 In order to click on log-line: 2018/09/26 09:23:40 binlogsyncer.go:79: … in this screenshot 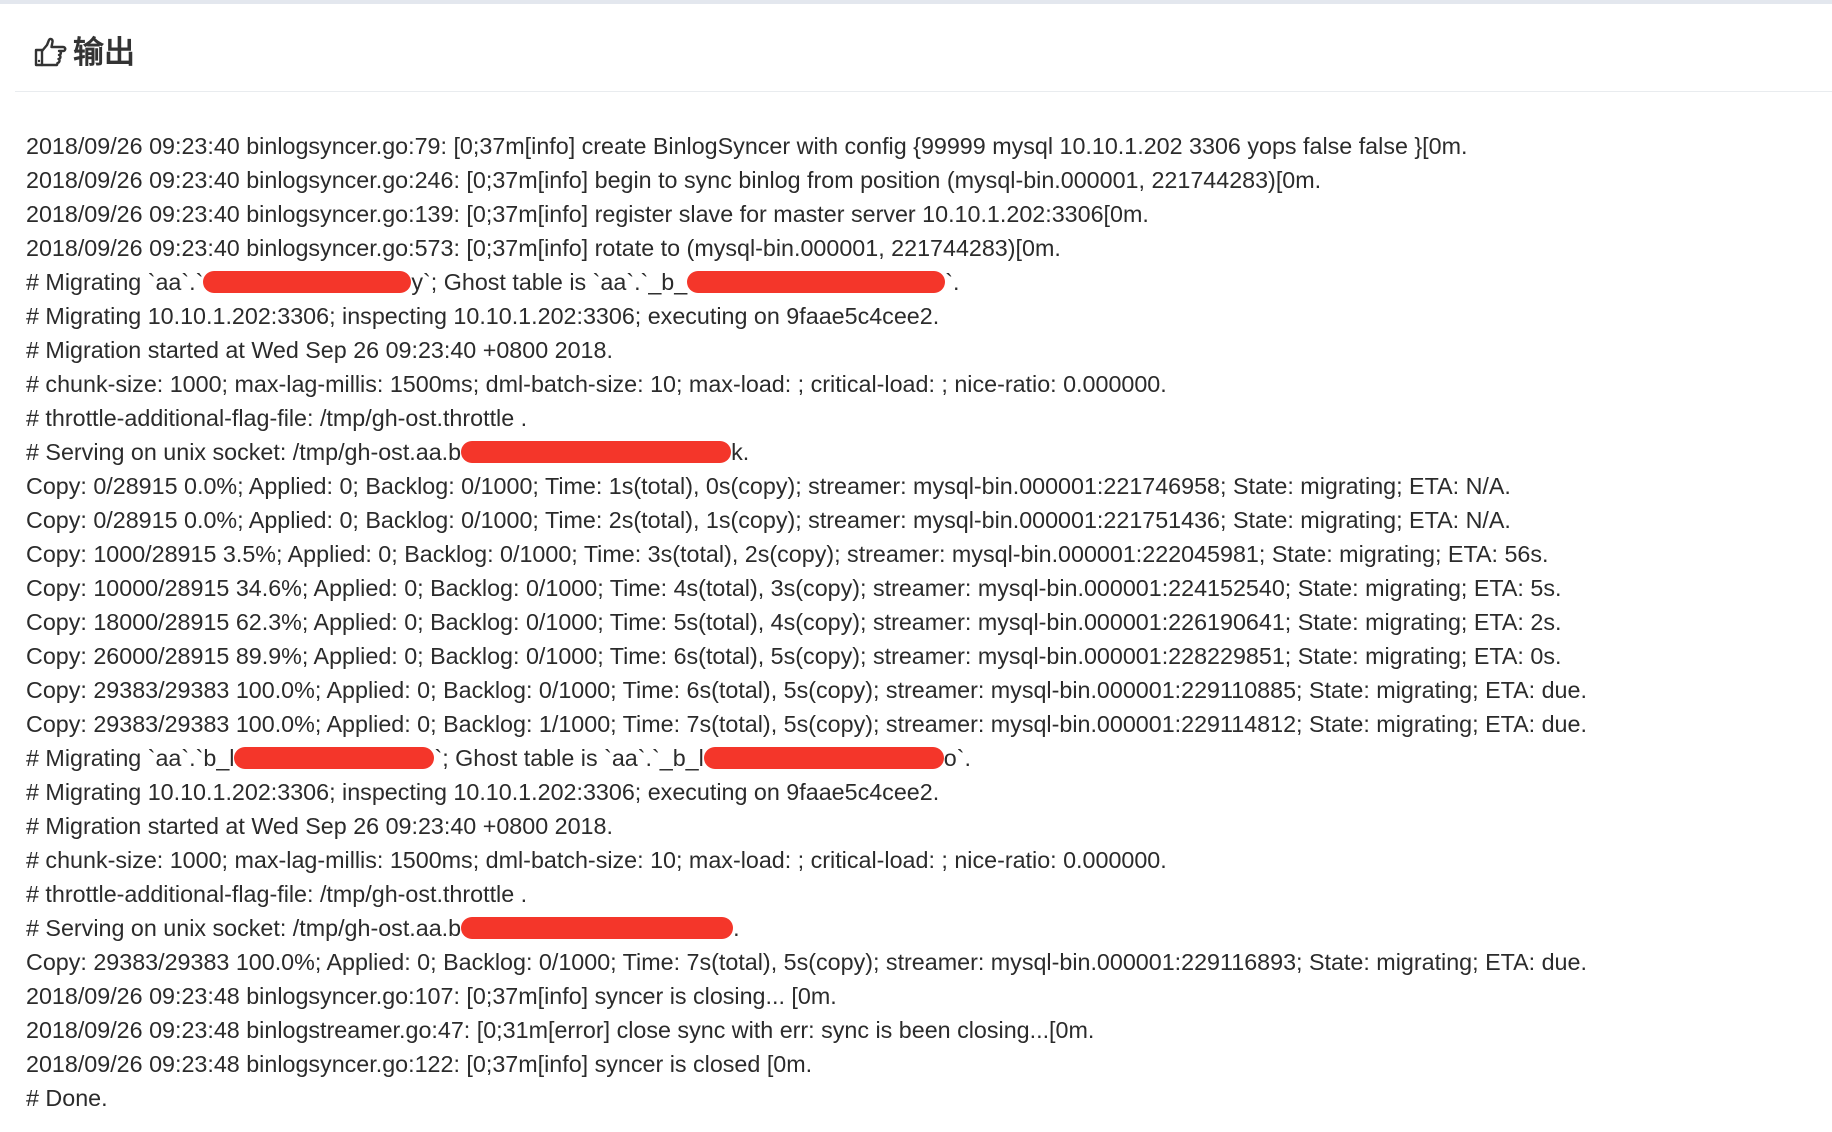, I will do `click(747, 146)`.